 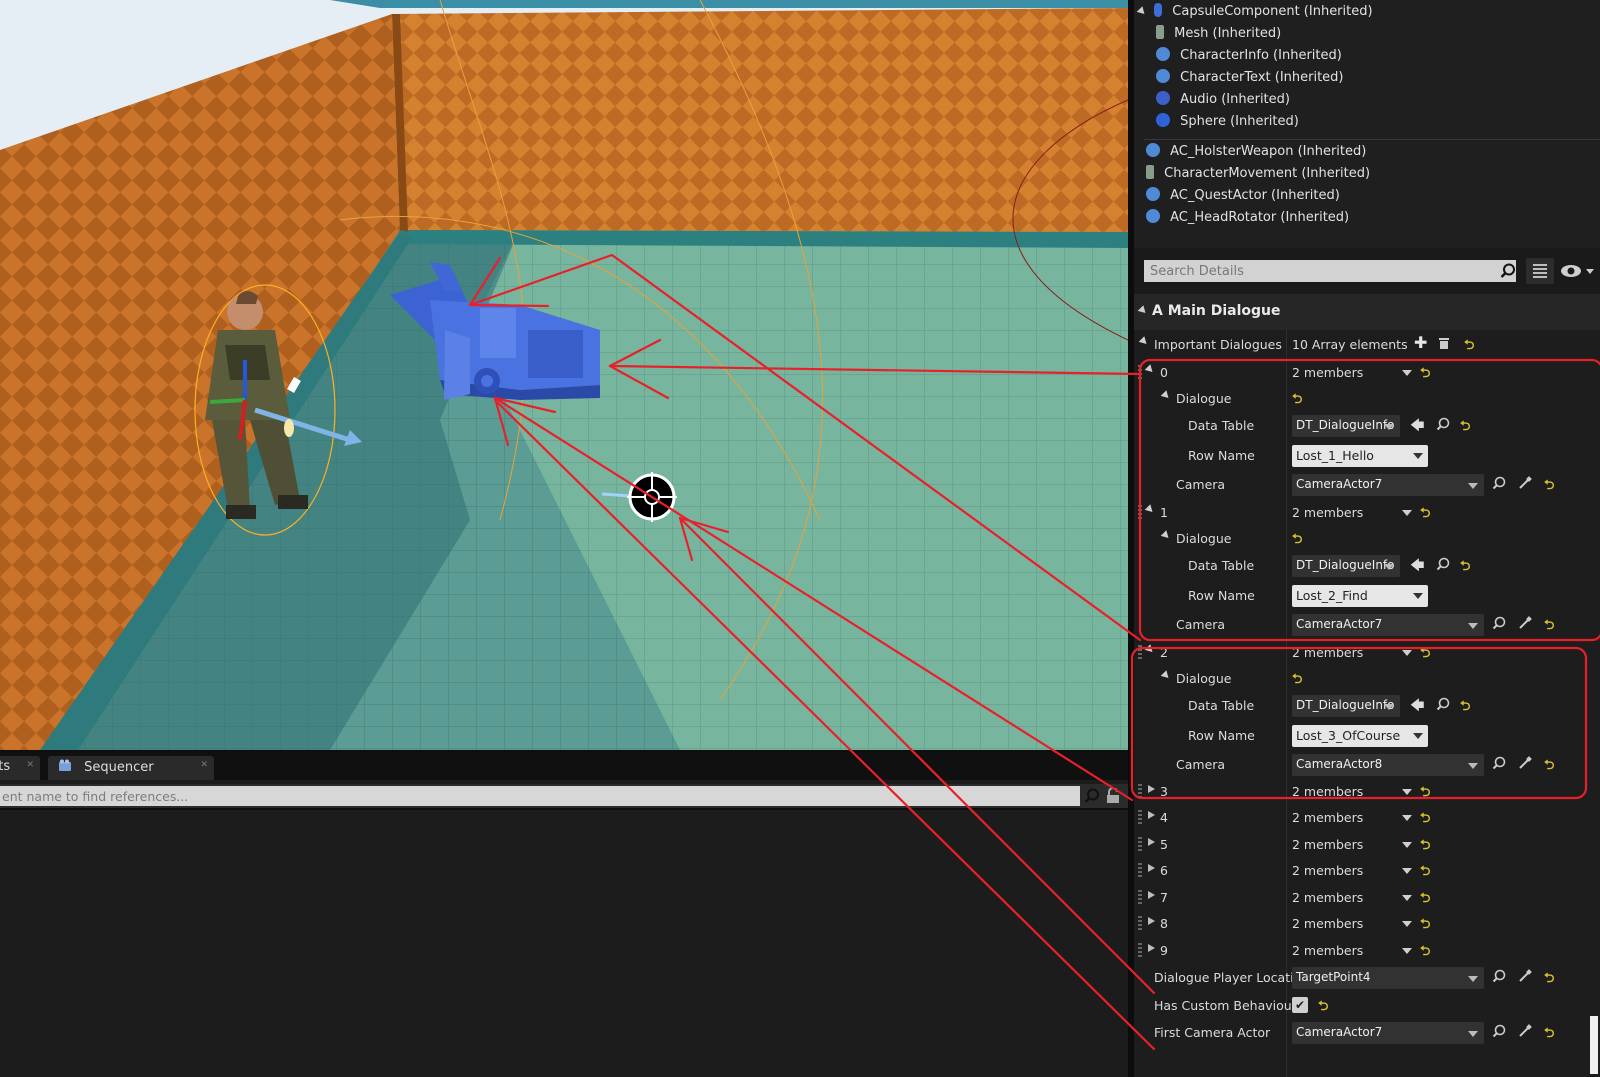 What do you see at coordinates (1330, 271) in the screenshot?
I see `details-search-input` at bounding box center [1330, 271].